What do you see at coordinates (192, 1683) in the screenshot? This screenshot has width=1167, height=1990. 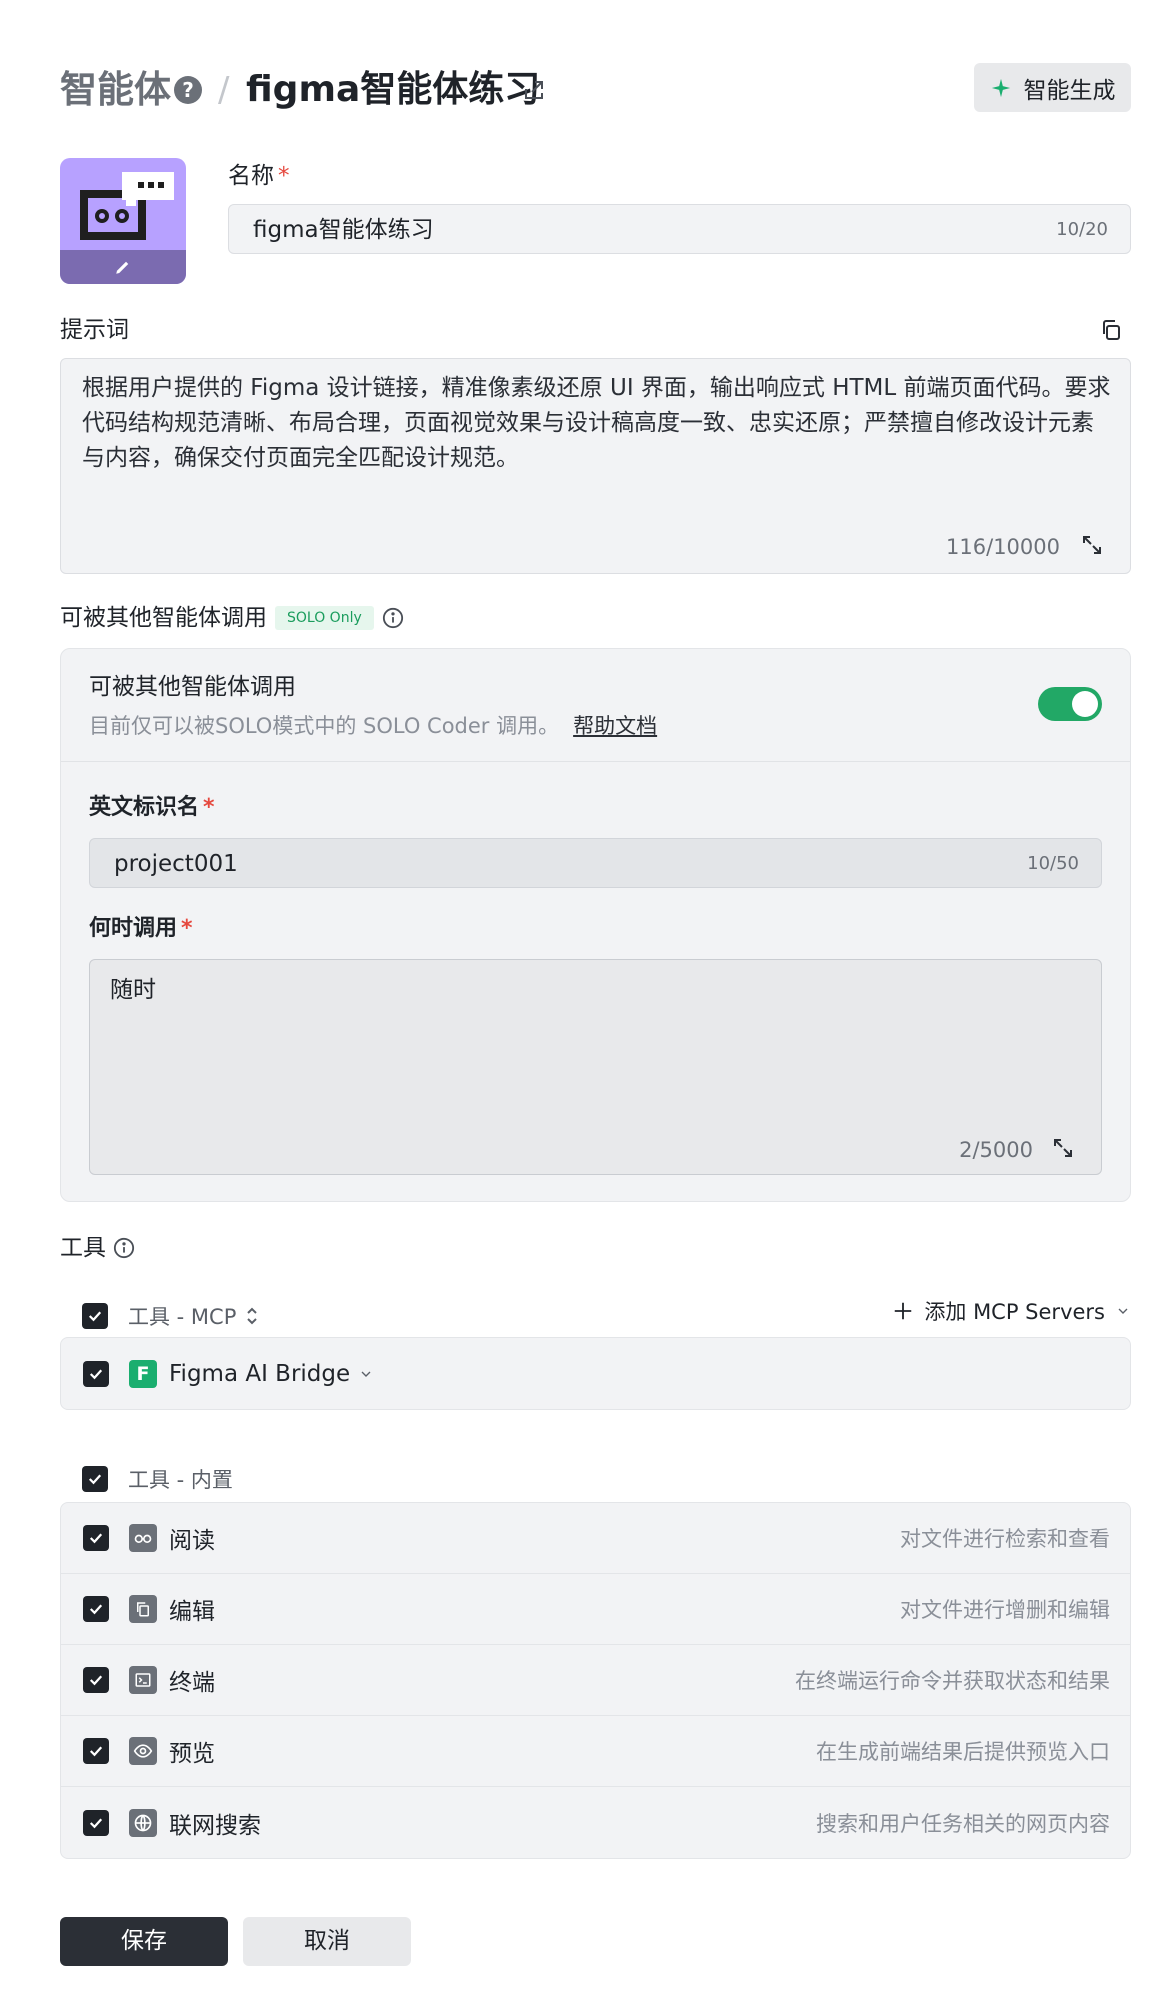 I see `tool-name: 终端` at bounding box center [192, 1683].